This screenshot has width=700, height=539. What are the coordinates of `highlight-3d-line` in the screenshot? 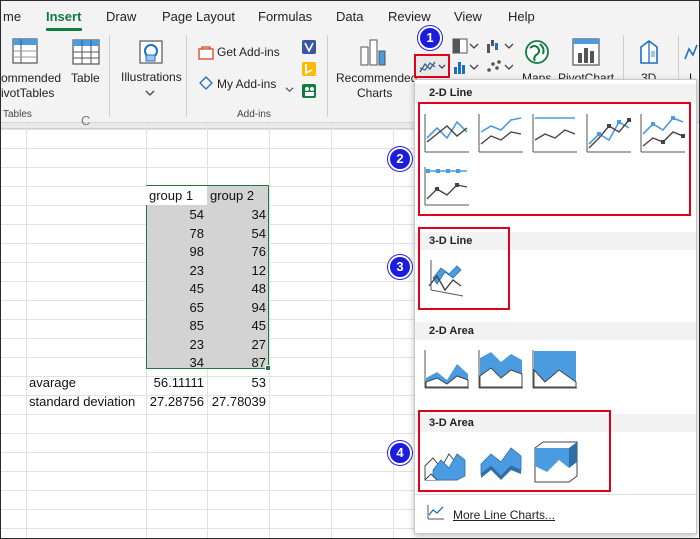 It's located at (464, 268).